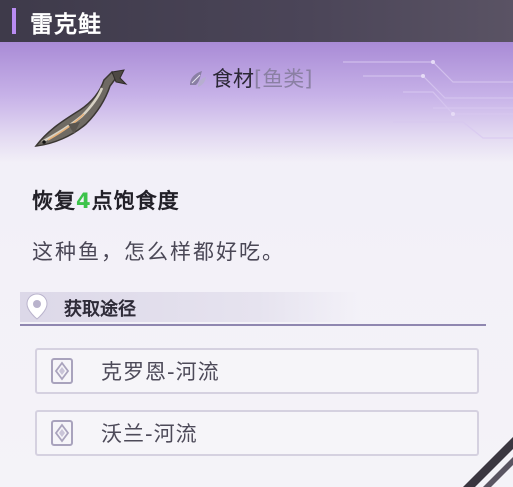  I want to click on subcategory-label: [鱼类], so click(283, 79).